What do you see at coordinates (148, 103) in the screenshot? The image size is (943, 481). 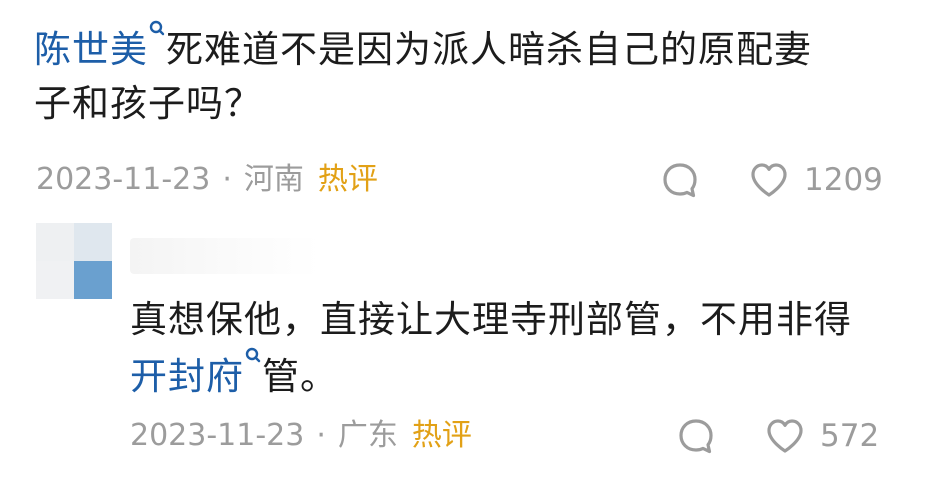 I see `comment-1-line2: 子和孩子吗？` at bounding box center [148, 103].